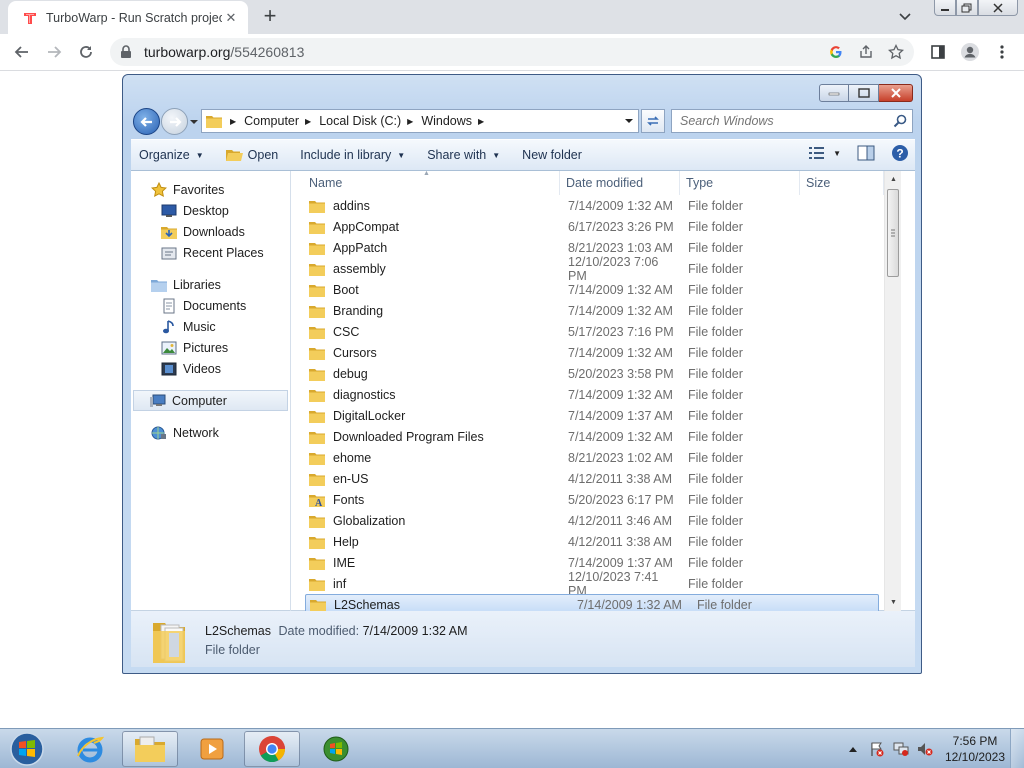  Describe the element at coordinates (599, 499) in the screenshot. I see `file-row: A Fonts 5/20/2023 6:17 PM File folder` at that location.